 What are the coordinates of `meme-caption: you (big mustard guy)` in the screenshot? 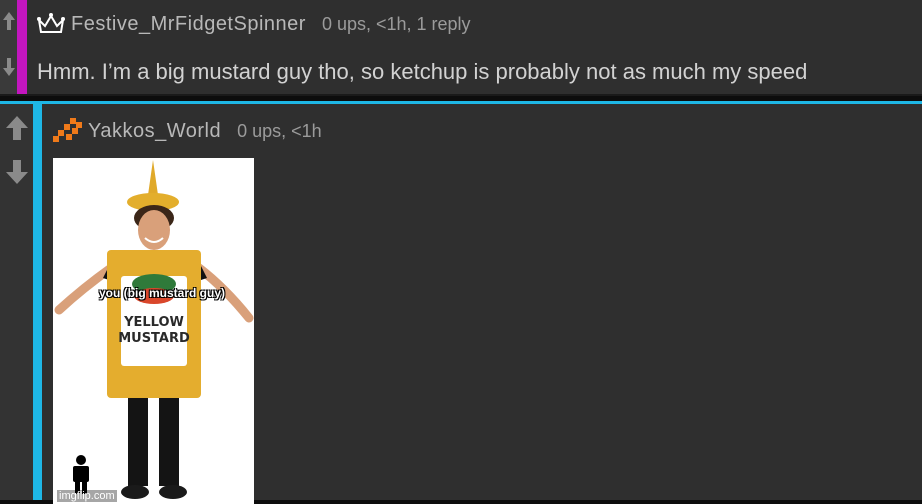 It's located at (162, 293).